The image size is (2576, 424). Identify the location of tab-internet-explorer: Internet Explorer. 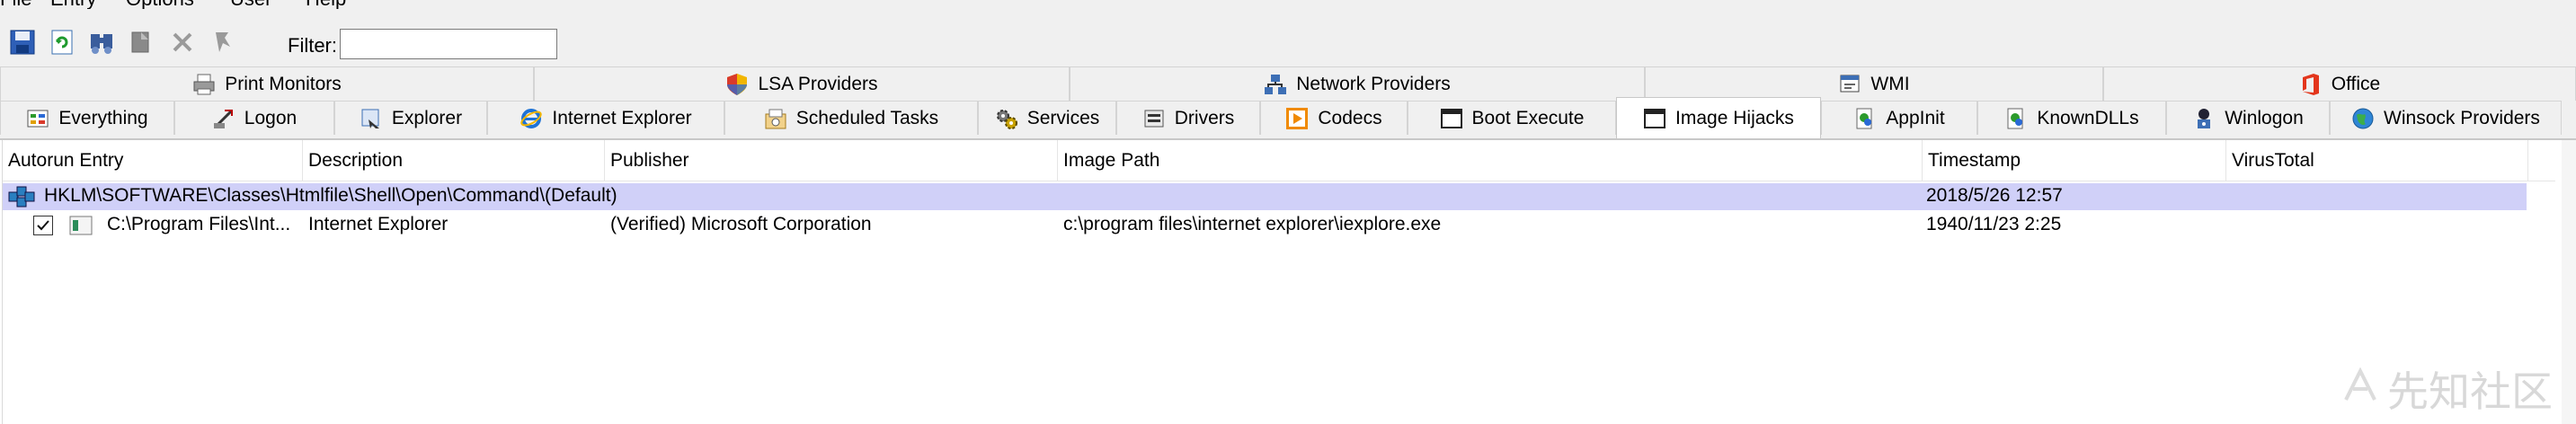
(605, 118).